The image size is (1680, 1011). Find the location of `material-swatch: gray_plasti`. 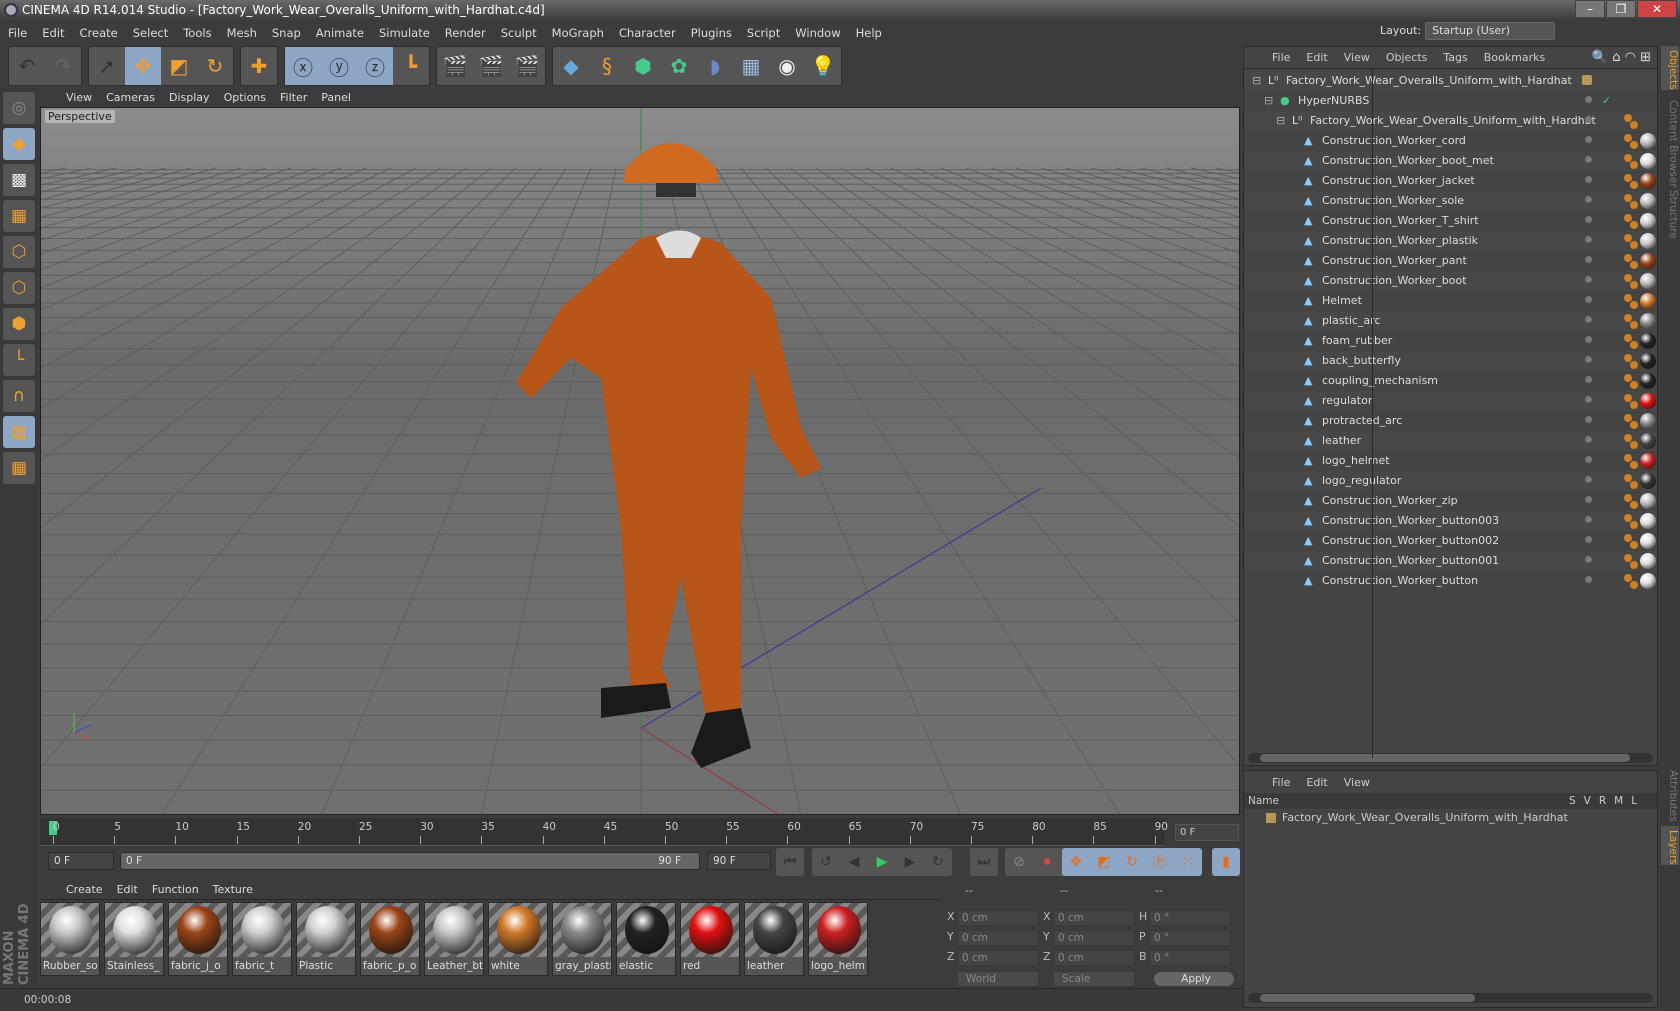

material-swatch: gray_plasti is located at coordinates (582, 939).